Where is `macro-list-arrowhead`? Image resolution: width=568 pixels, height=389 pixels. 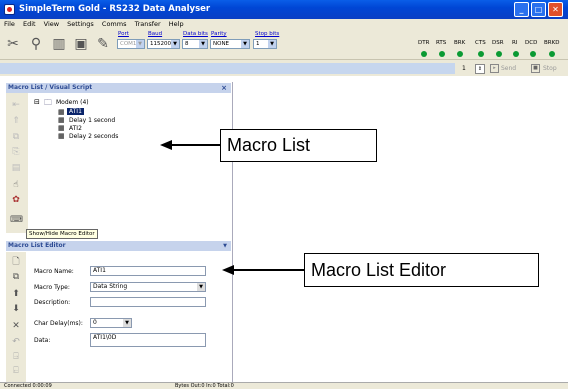 macro-list-arrowhead is located at coordinates (166, 145).